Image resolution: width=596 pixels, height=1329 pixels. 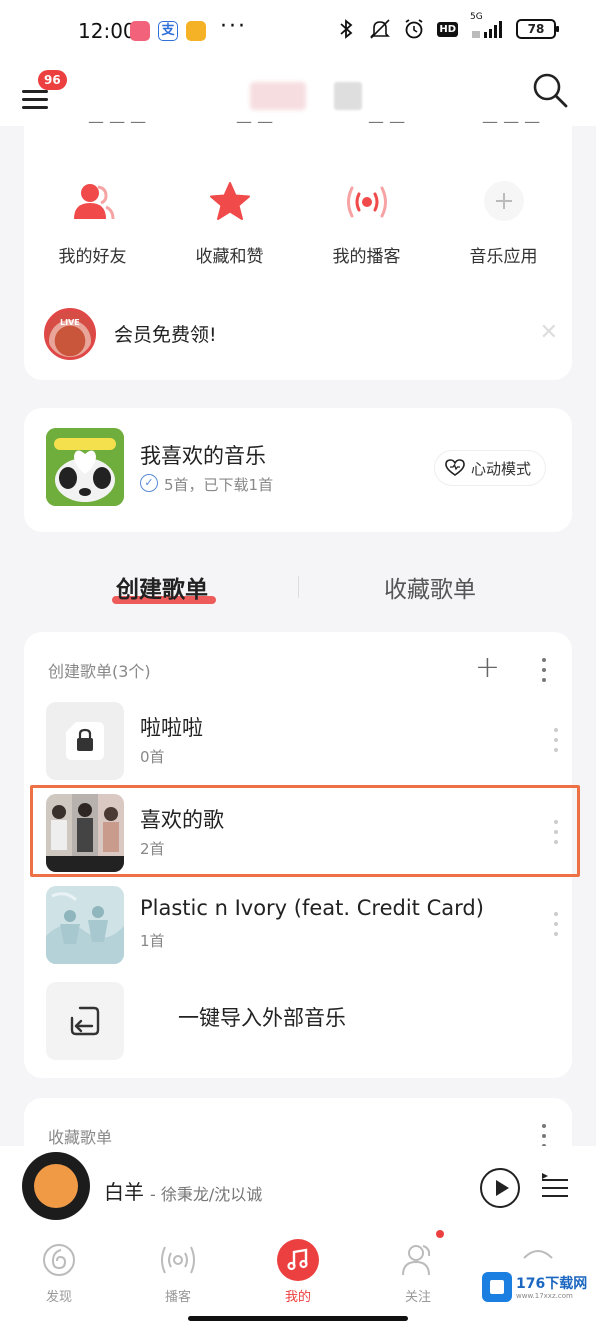 What do you see at coordinates (305, 831) in the screenshot?
I see `highlight-annotation` at bounding box center [305, 831].